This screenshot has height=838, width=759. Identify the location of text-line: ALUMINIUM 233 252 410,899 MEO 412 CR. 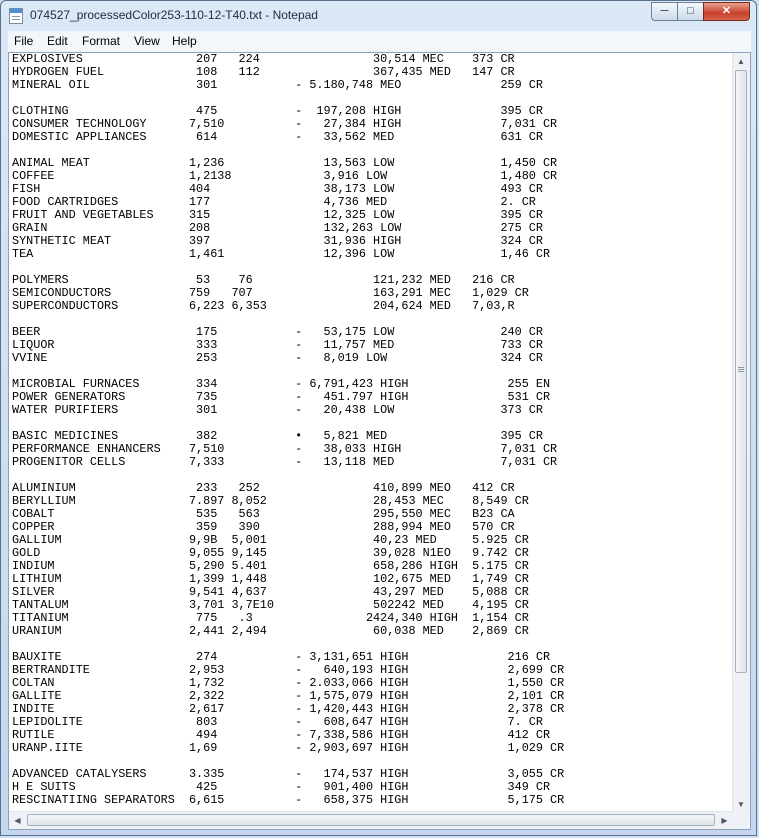
(263, 488).